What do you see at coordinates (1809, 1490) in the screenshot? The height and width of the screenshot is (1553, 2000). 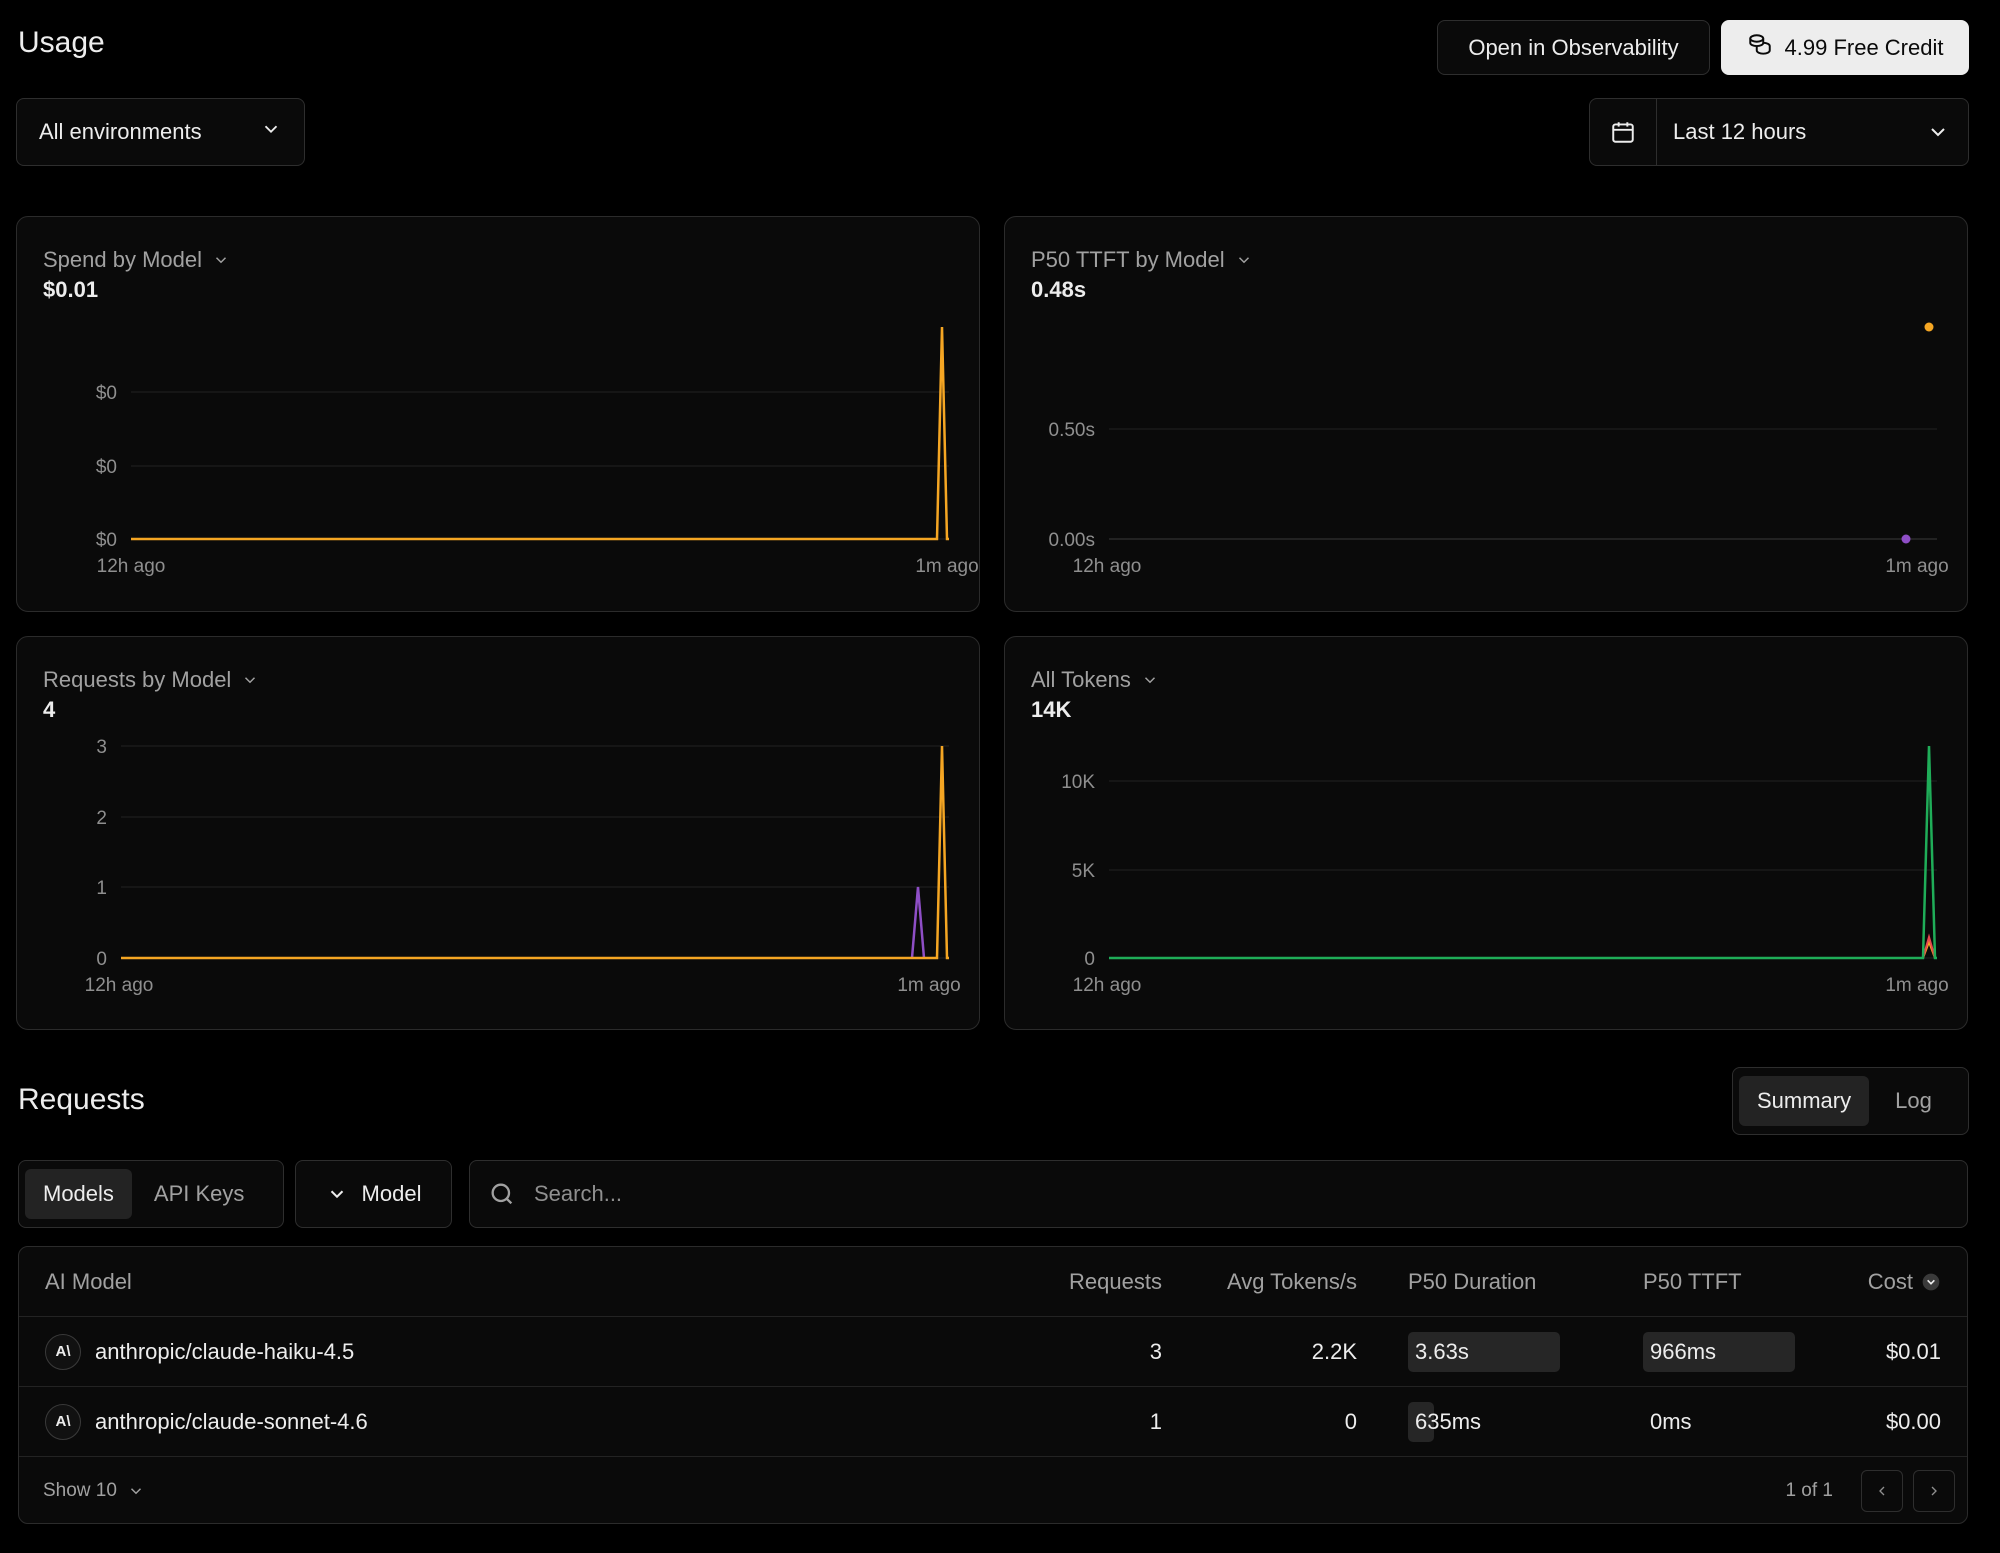 I see `page-indicator: 1 of 1` at bounding box center [1809, 1490].